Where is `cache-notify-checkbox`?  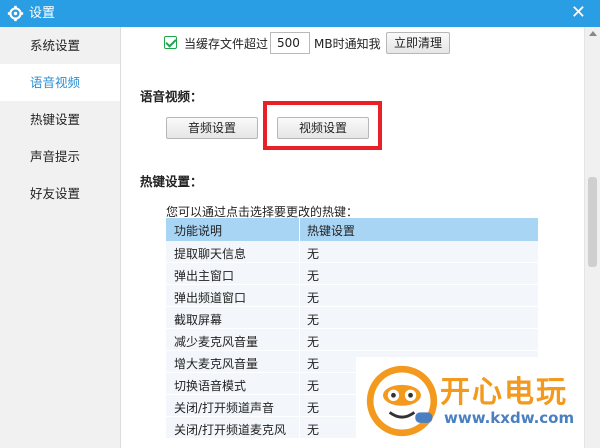
cache-notify-checkbox is located at coordinates (170, 42).